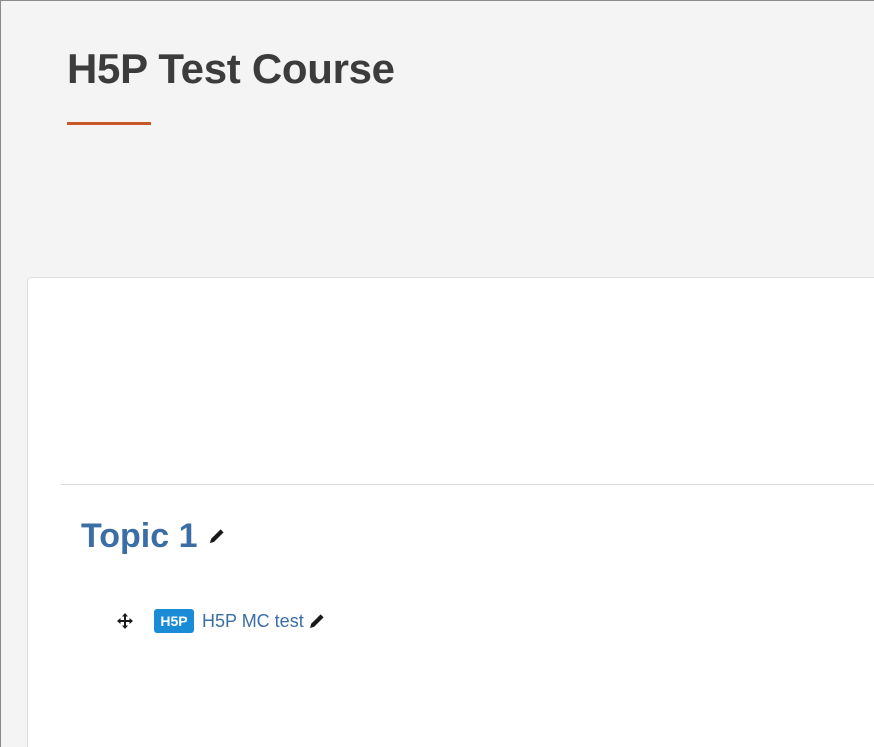  What do you see at coordinates (231, 68) in the screenshot?
I see `page-title: H5P Test Course` at bounding box center [231, 68].